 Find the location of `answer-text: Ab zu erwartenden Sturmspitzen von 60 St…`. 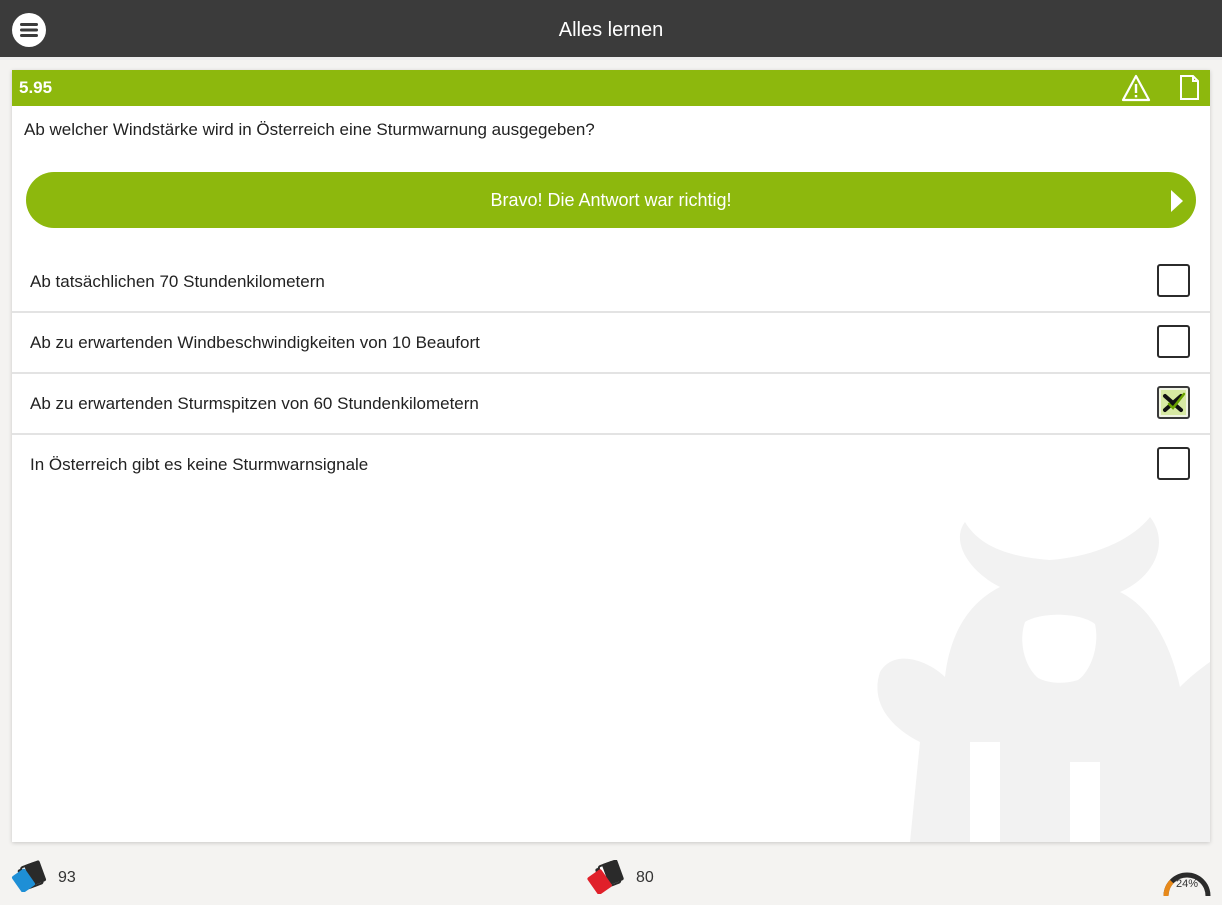

answer-text: Ab zu erwartenden Sturmspitzen von 60 St… is located at coordinates (254, 403).